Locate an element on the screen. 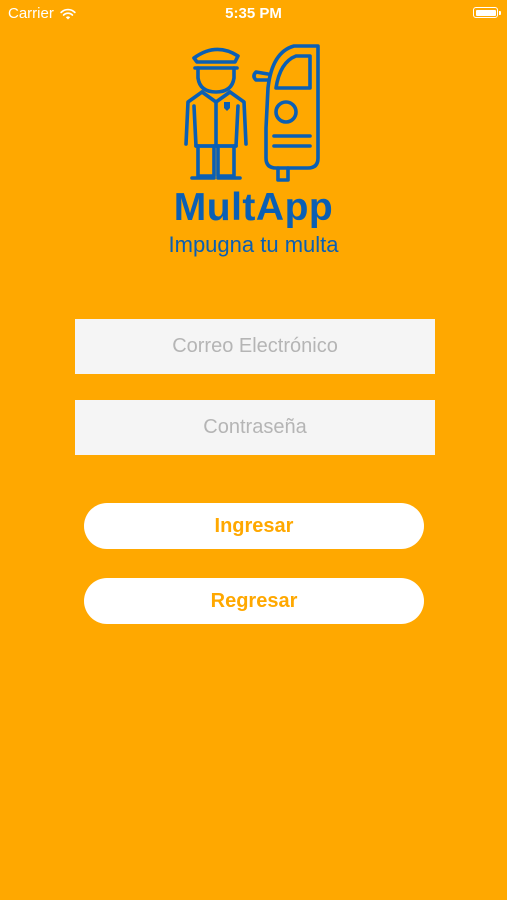 The width and height of the screenshot is (507, 900). back-button: Regresar is located at coordinates (254, 601).